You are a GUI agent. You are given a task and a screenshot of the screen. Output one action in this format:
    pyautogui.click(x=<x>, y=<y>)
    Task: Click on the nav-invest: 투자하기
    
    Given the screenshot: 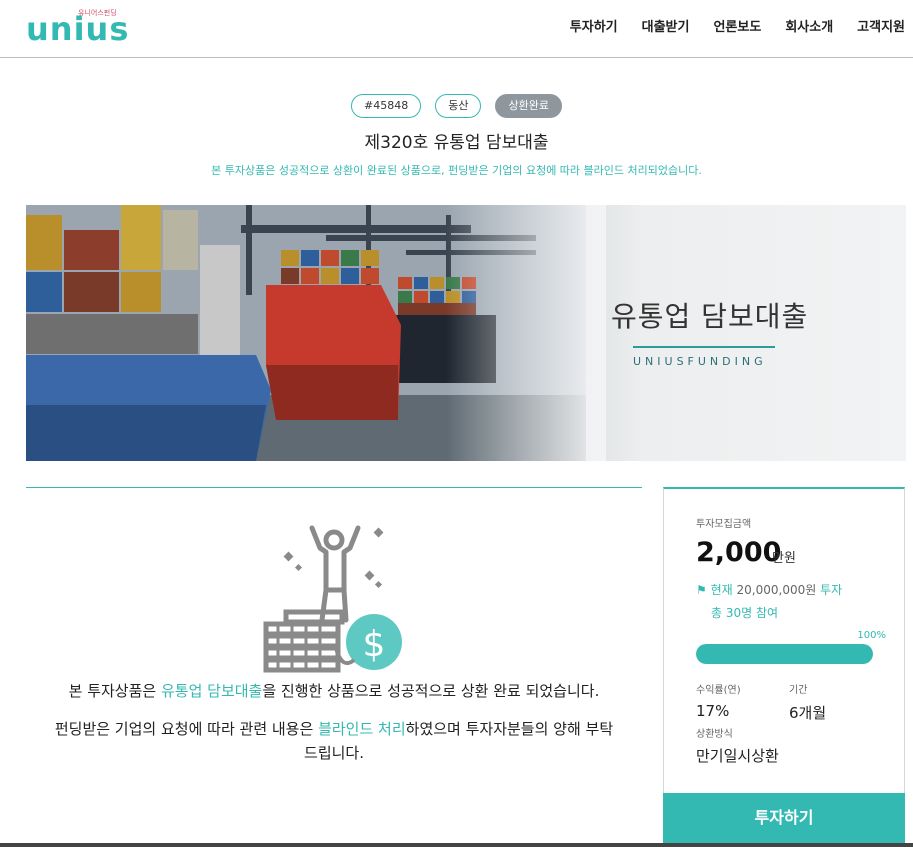 What is the action you would take?
    pyautogui.click(x=594, y=25)
    